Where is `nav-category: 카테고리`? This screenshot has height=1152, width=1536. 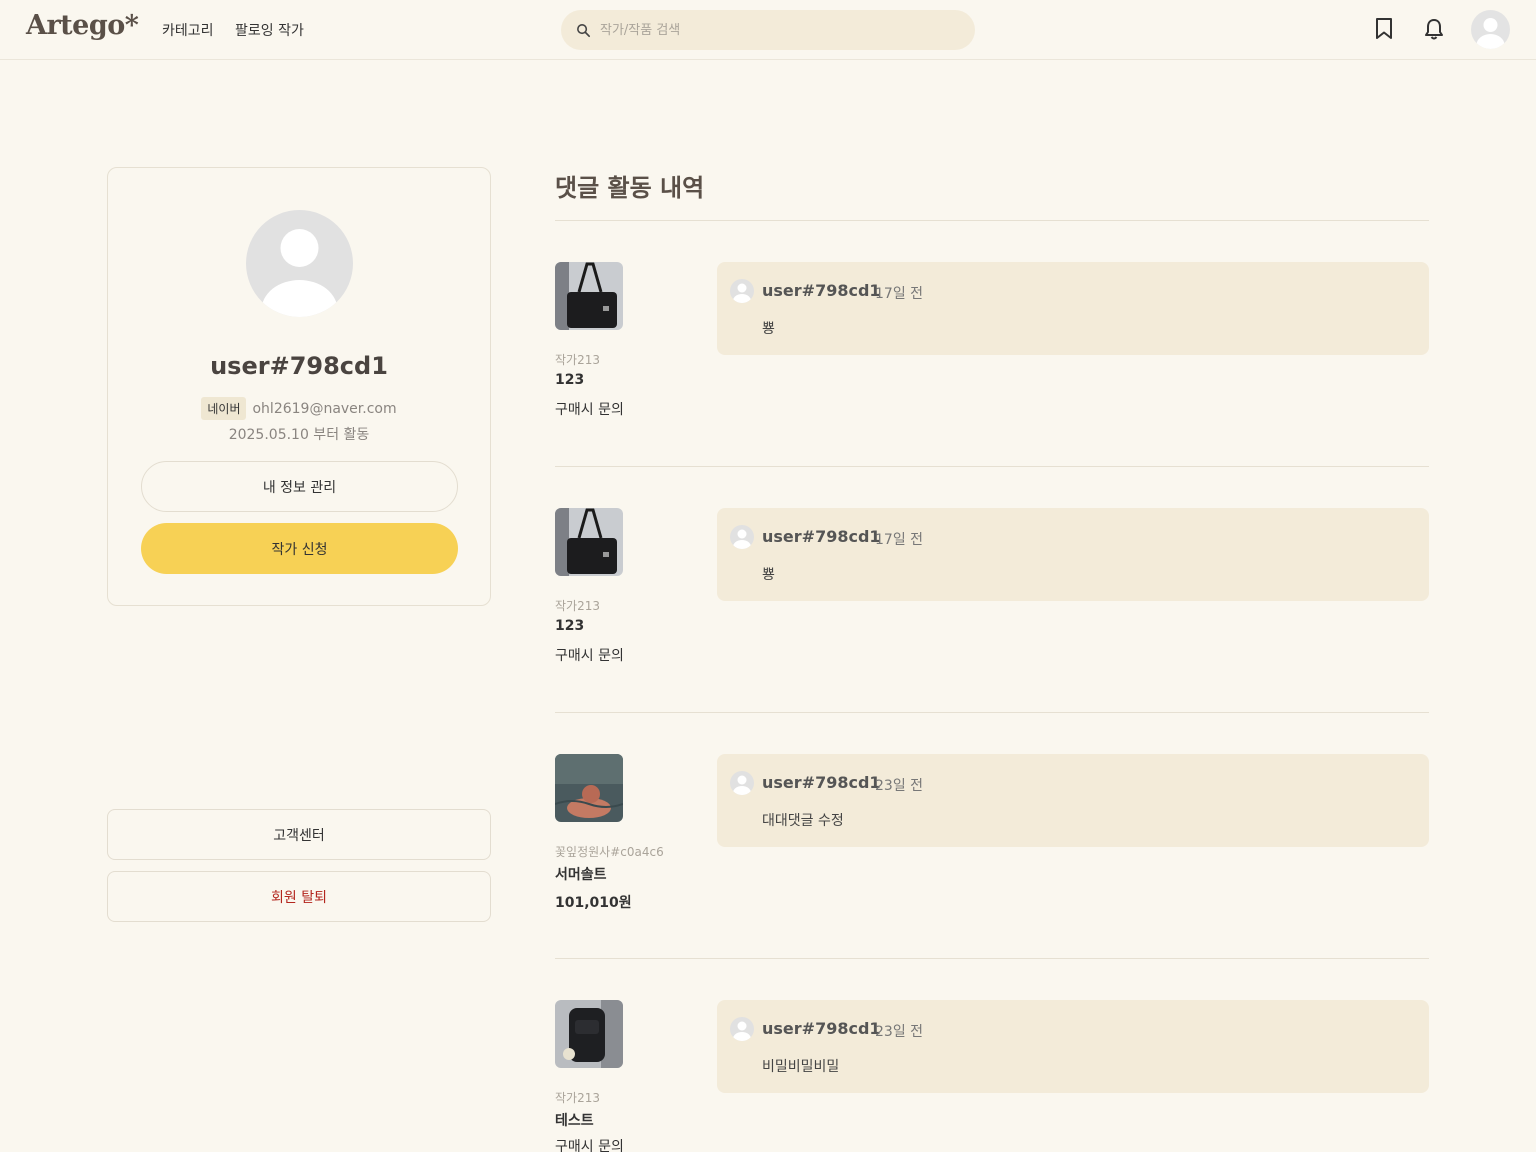 nav-category: 카테고리 is located at coordinates (188, 30).